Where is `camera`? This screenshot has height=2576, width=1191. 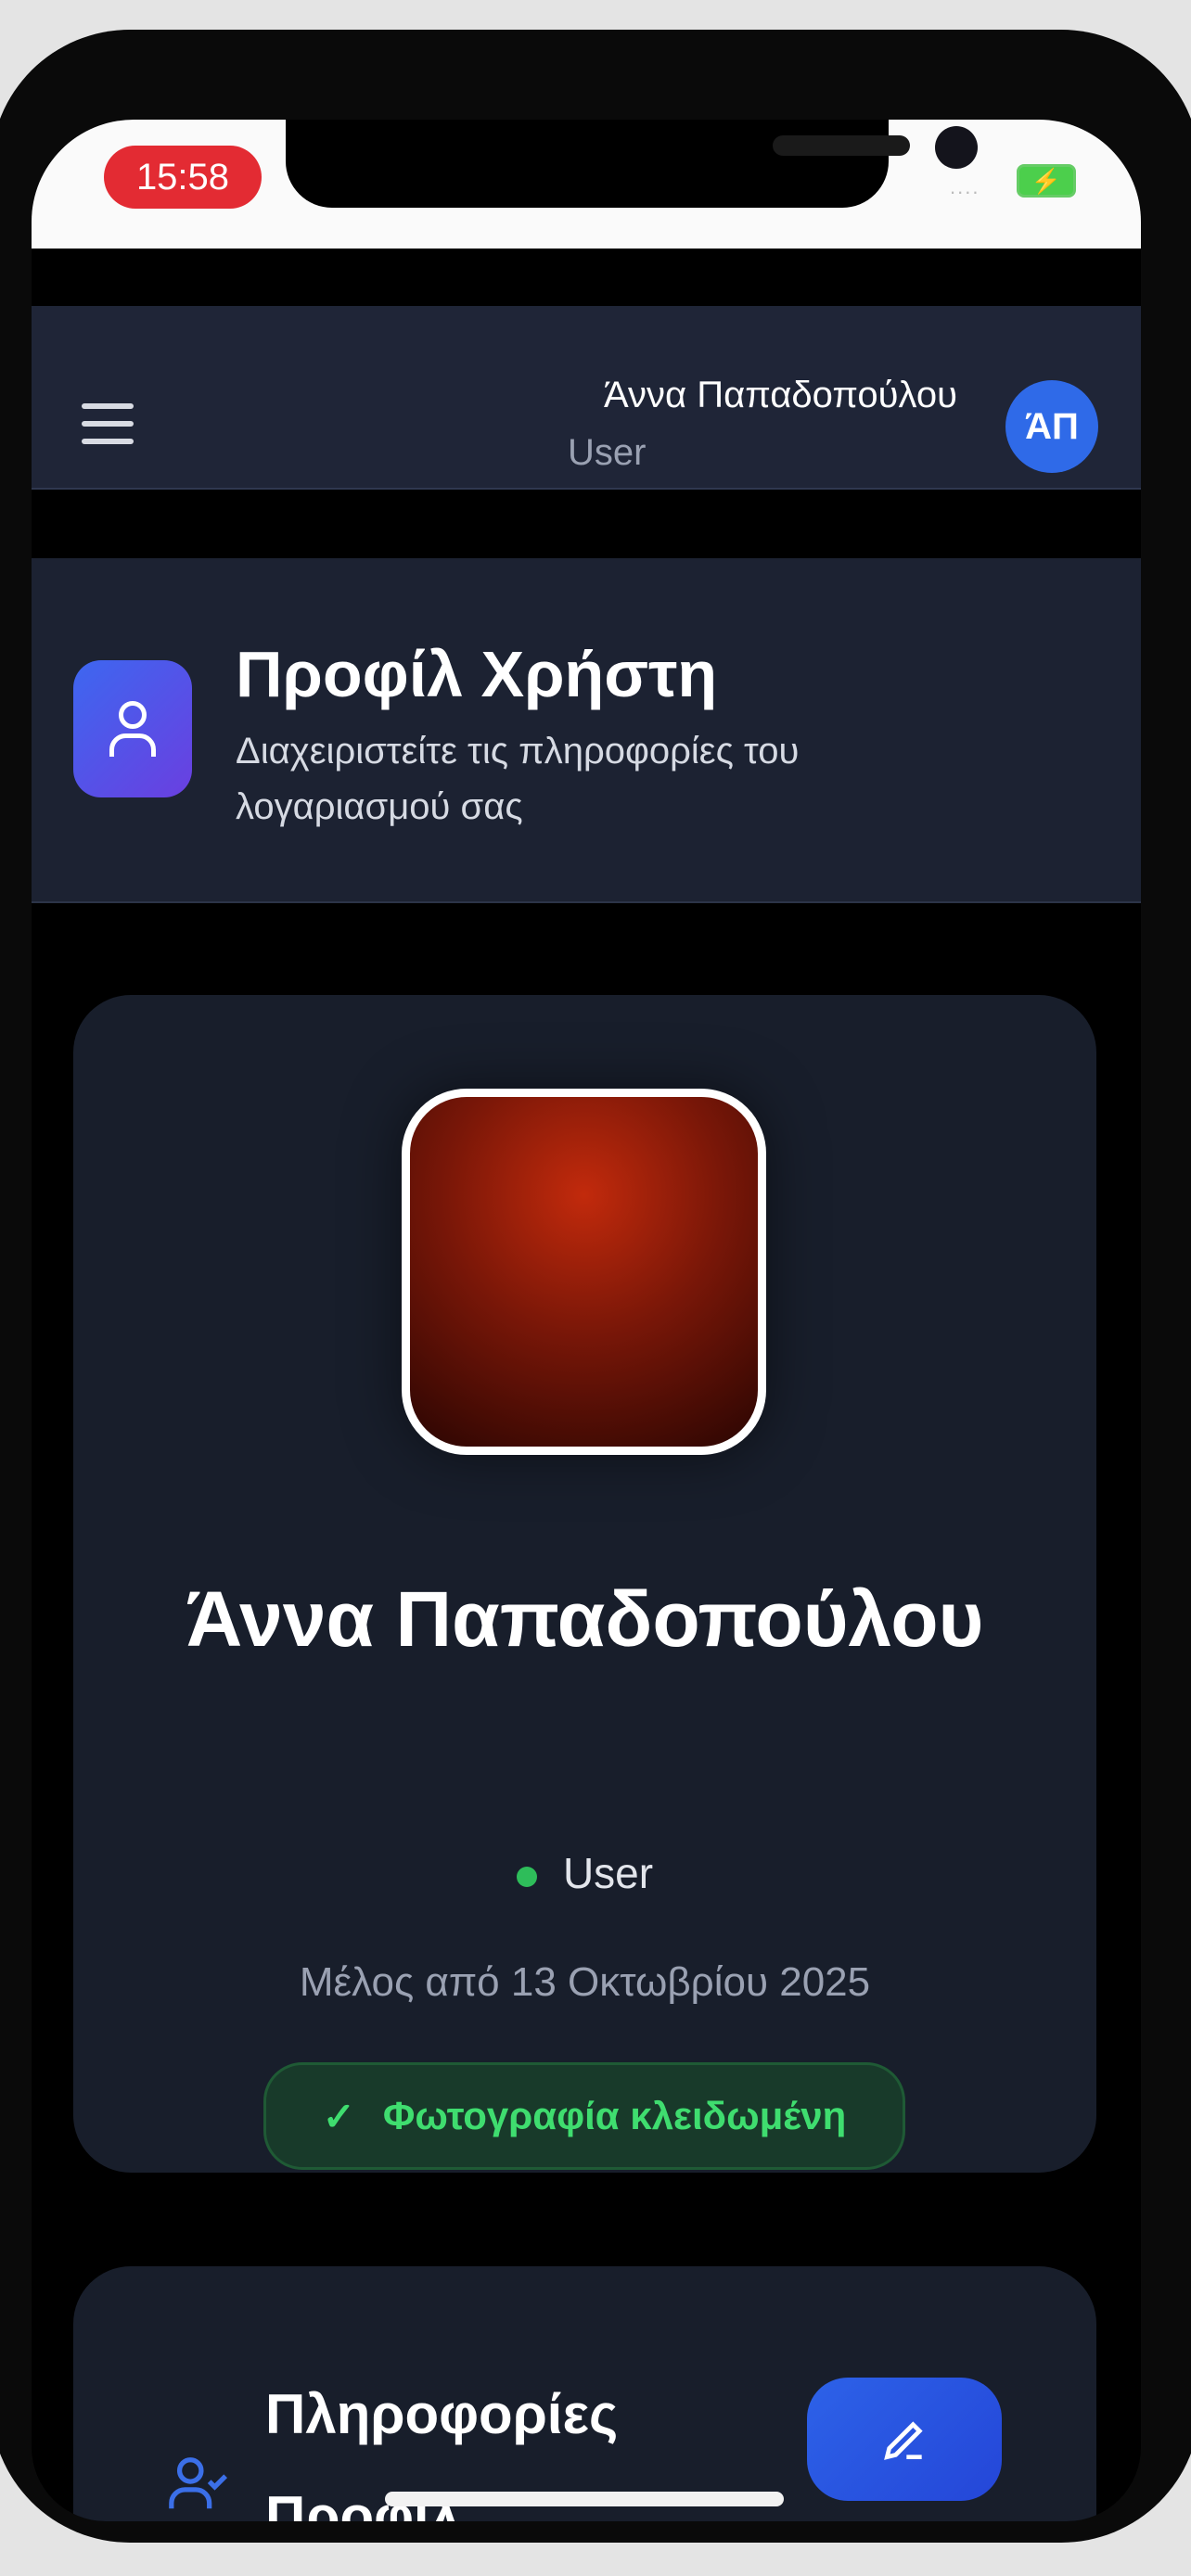 camera is located at coordinates (956, 147).